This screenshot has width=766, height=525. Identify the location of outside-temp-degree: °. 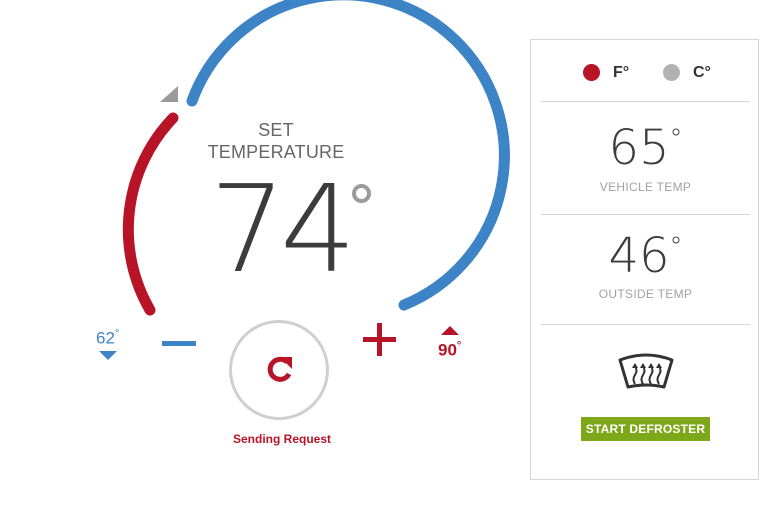
(676, 247).